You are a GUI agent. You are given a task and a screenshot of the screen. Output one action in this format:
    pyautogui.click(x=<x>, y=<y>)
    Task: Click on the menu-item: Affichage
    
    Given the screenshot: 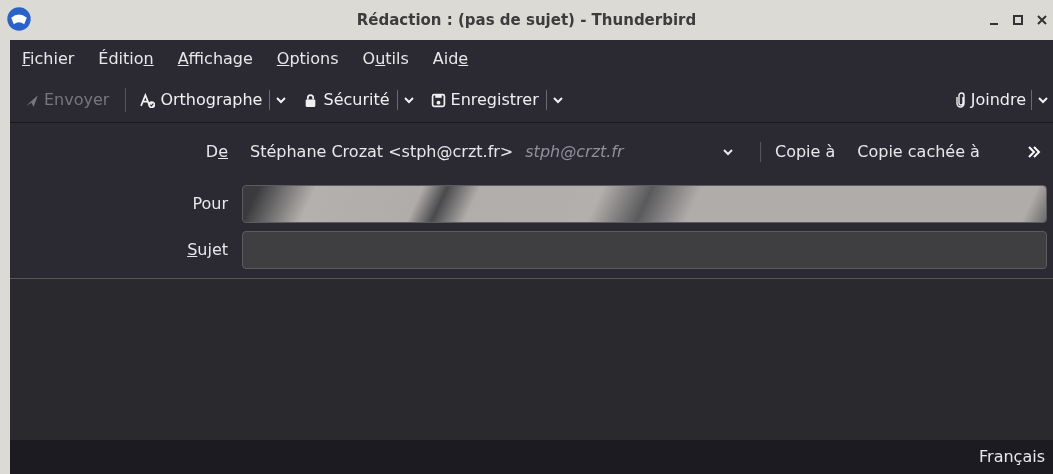 What is the action you would take?
    pyautogui.click(x=215, y=59)
    